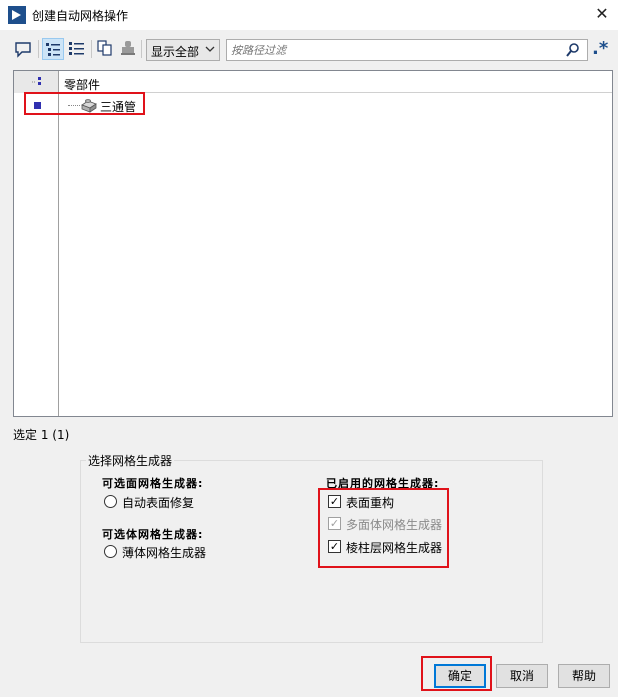  What do you see at coordinates (313, 82) in the screenshot?
I see `tree-header: 零部件` at bounding box center [313, 82].